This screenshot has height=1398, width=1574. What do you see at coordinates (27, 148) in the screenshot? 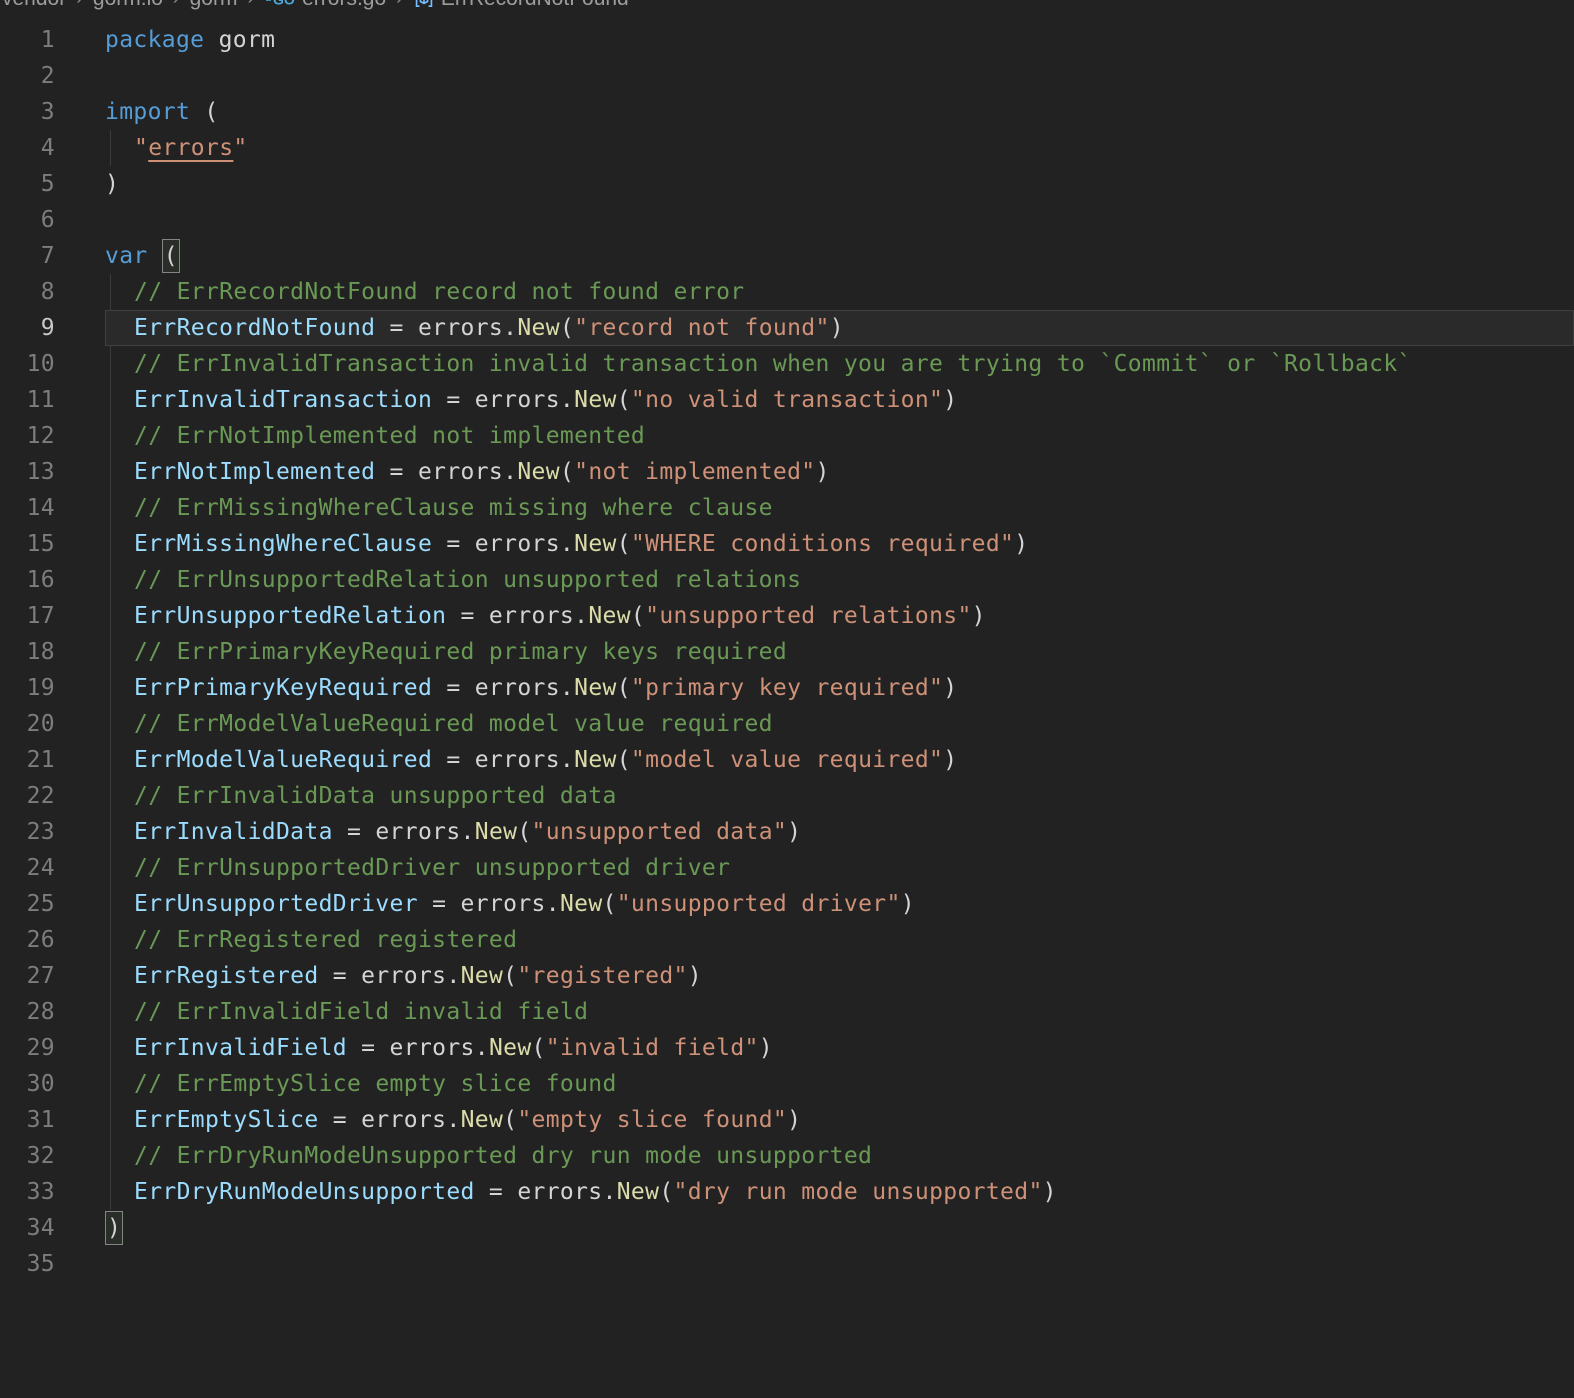
I see `line-number: 4` at bounding box center [27, 148].